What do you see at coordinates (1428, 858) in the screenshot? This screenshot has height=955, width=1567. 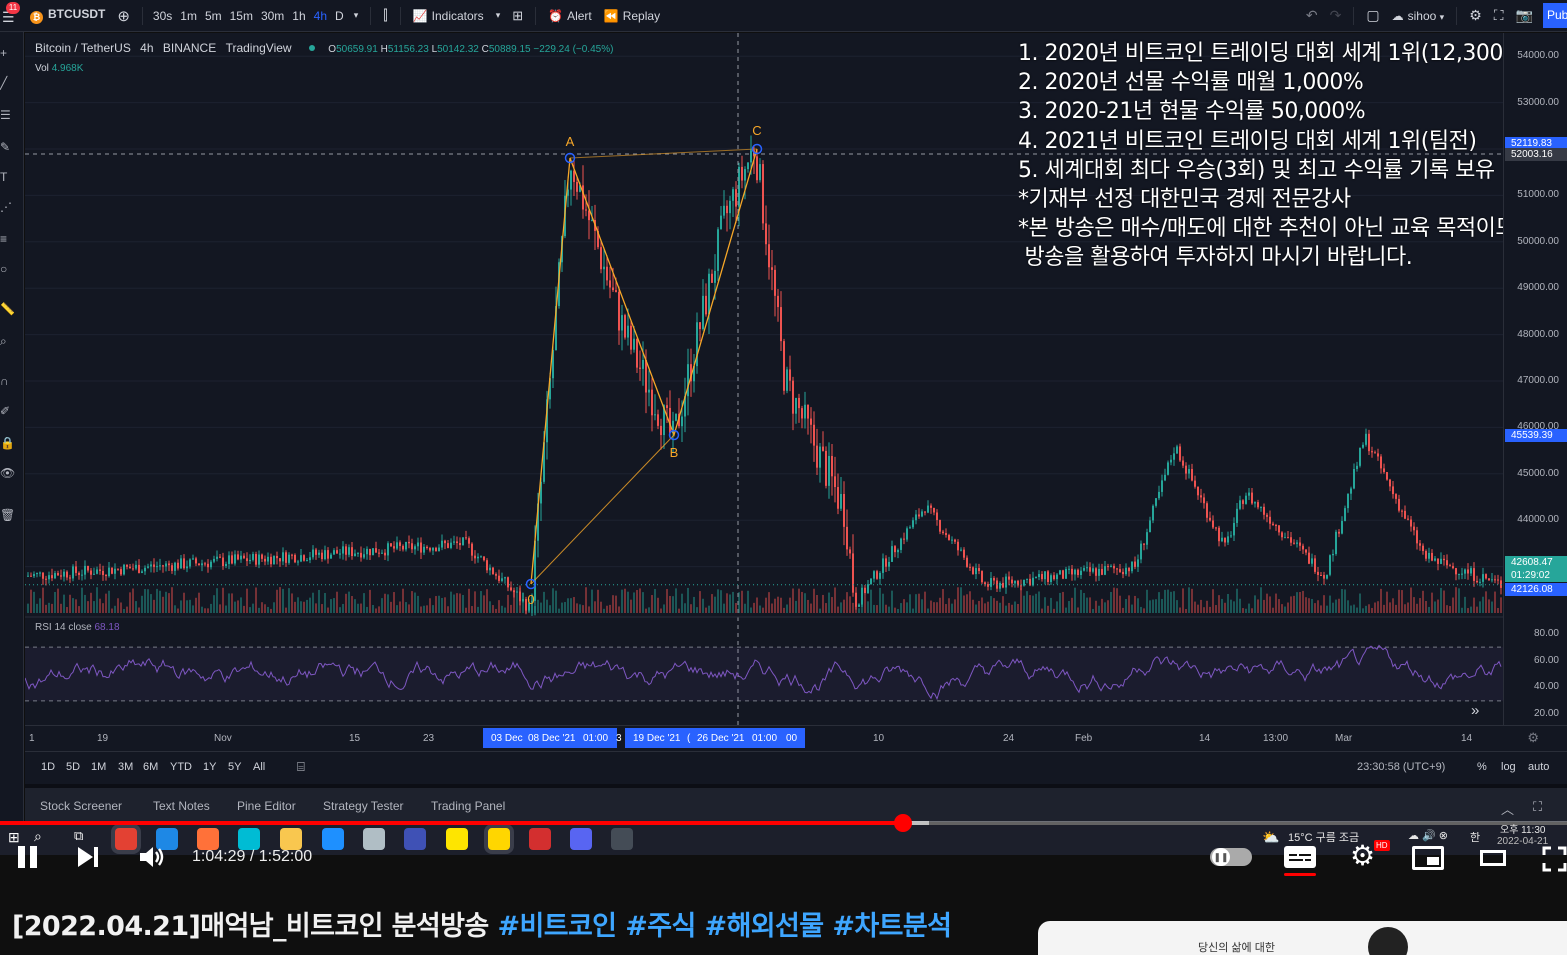 I see `miniplayer-button` at bounding box center [1428, 858].